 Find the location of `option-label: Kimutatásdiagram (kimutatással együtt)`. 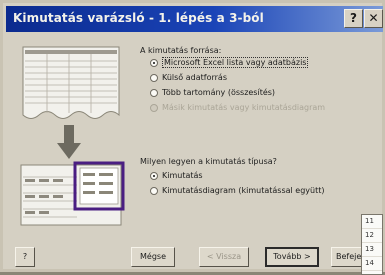

option-label: Kimutatásdiagram (kimutatással együtt) is located at coordinates (243, 190).